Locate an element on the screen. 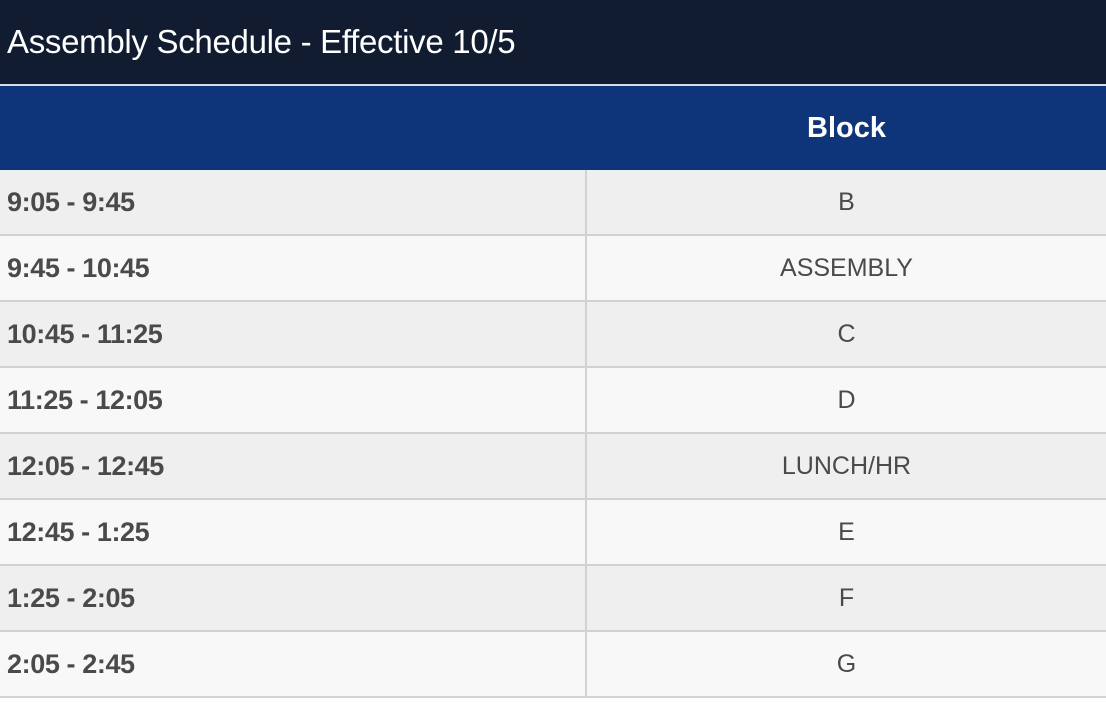 The width and height of the screenshot is (1106, 702). table-row: 9:45 - 10:45 ASSEMBLY is located at coordinates (553, 269).